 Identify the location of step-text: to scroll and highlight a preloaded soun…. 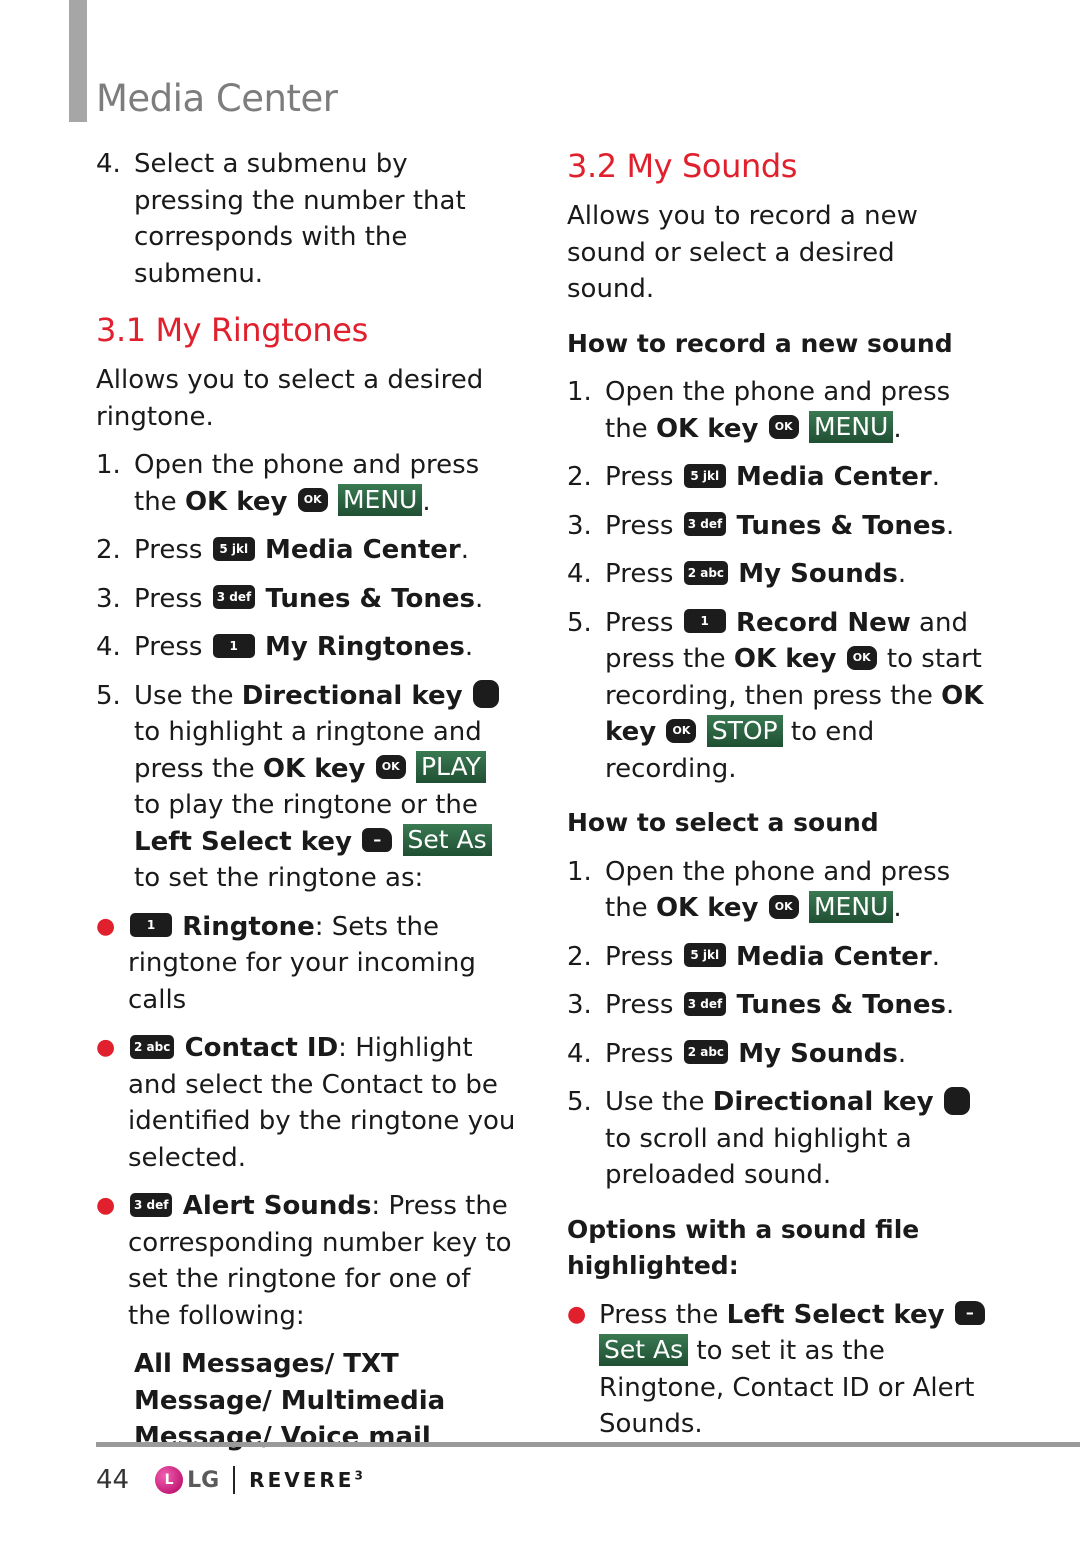
(758, 1157).